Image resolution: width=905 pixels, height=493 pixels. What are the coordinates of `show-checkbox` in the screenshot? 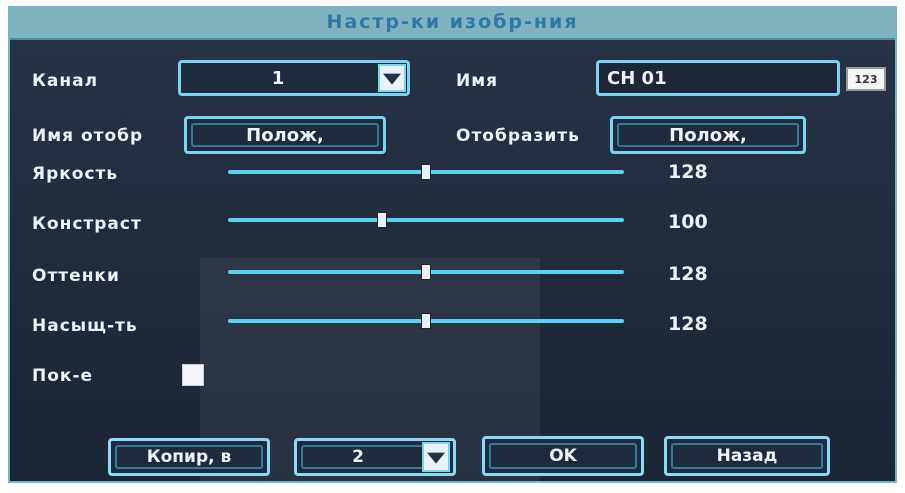 It's located at (193, 375).